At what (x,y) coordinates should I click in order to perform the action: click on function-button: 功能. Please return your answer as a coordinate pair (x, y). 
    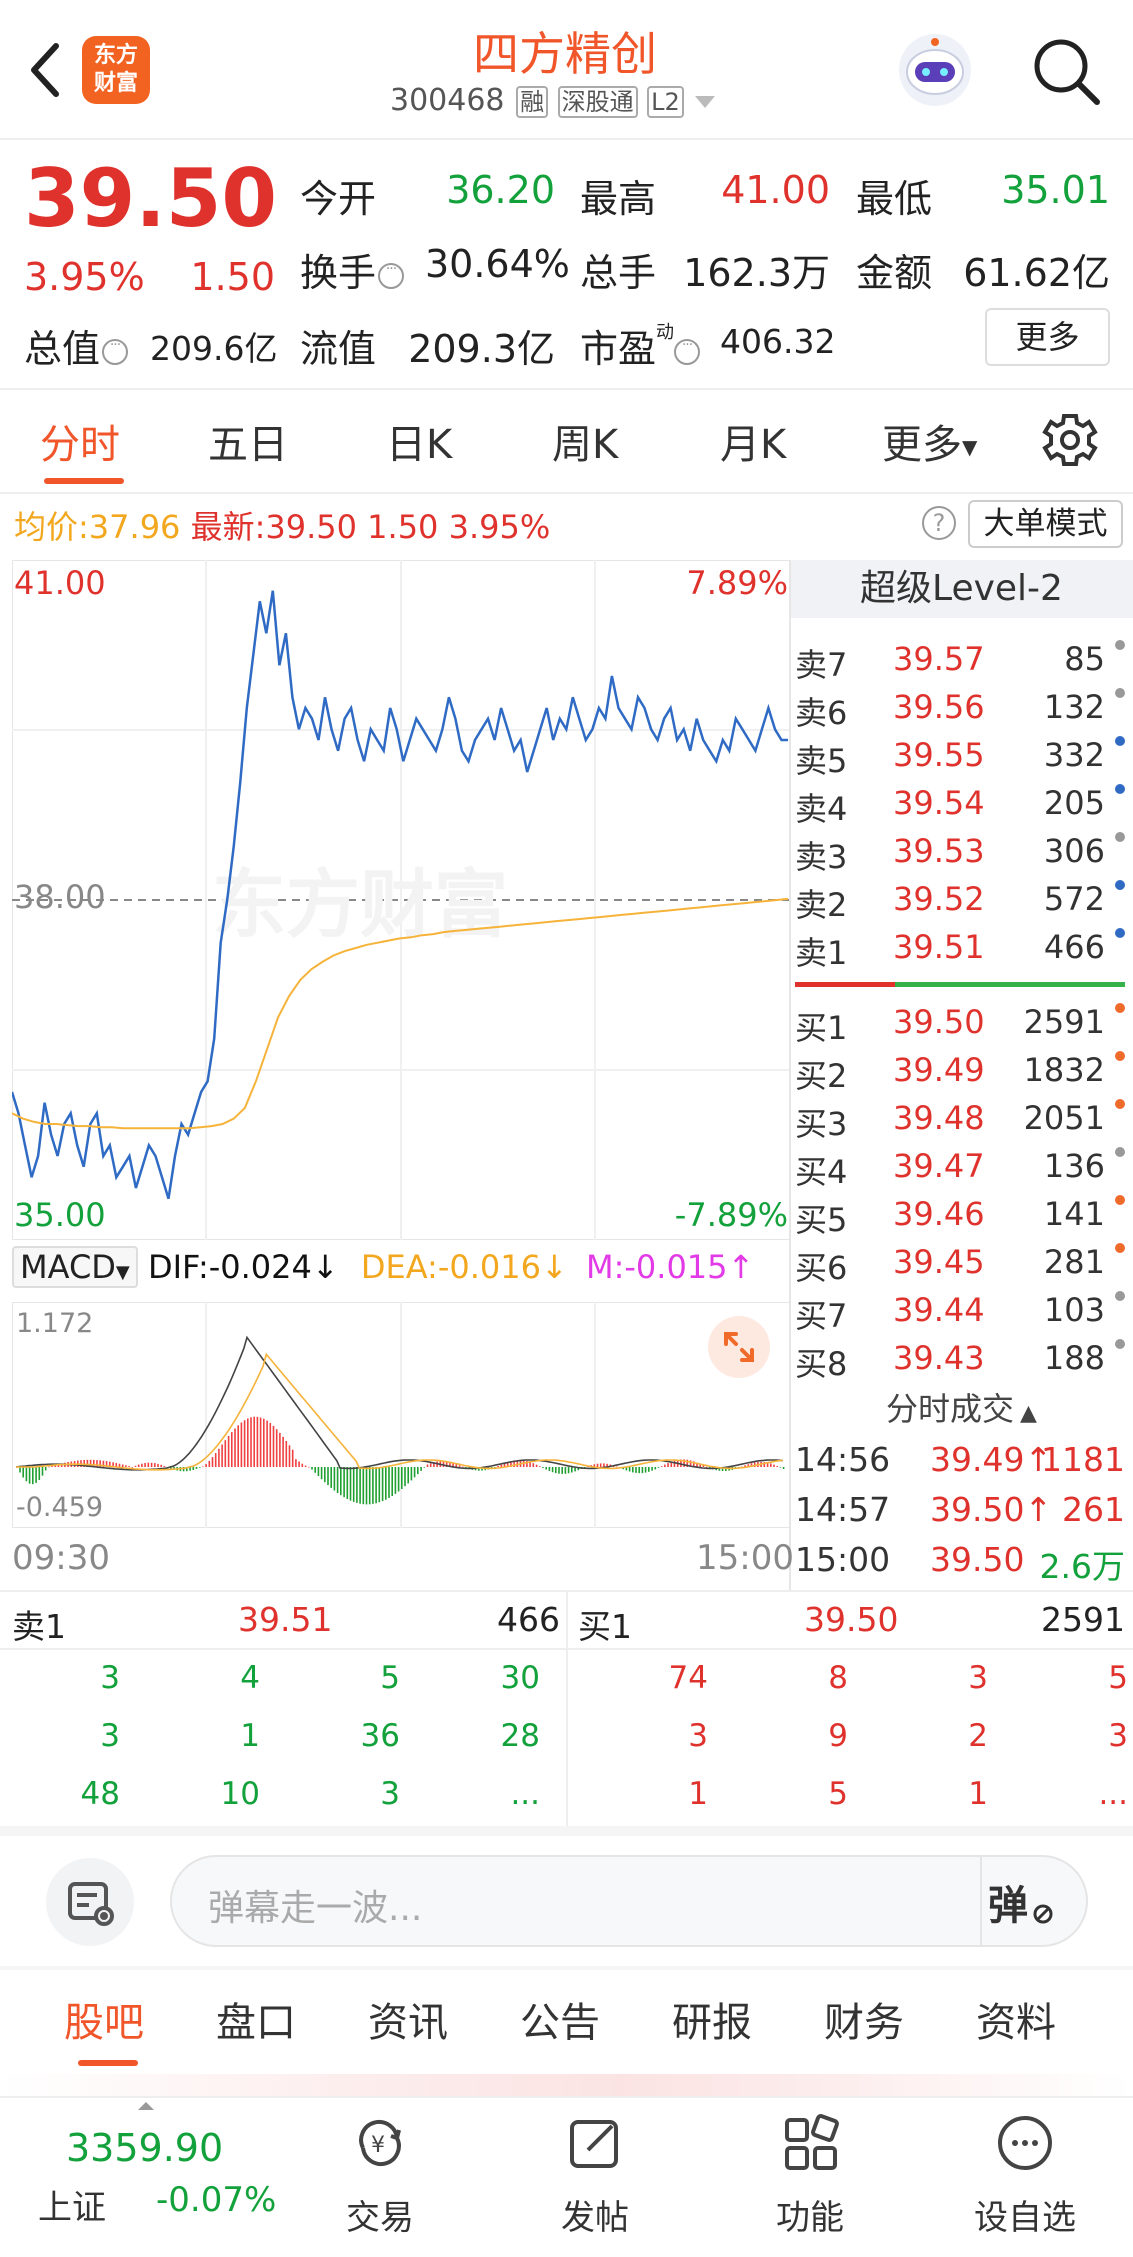
    Looking at the image, I should click on (810, 2178).